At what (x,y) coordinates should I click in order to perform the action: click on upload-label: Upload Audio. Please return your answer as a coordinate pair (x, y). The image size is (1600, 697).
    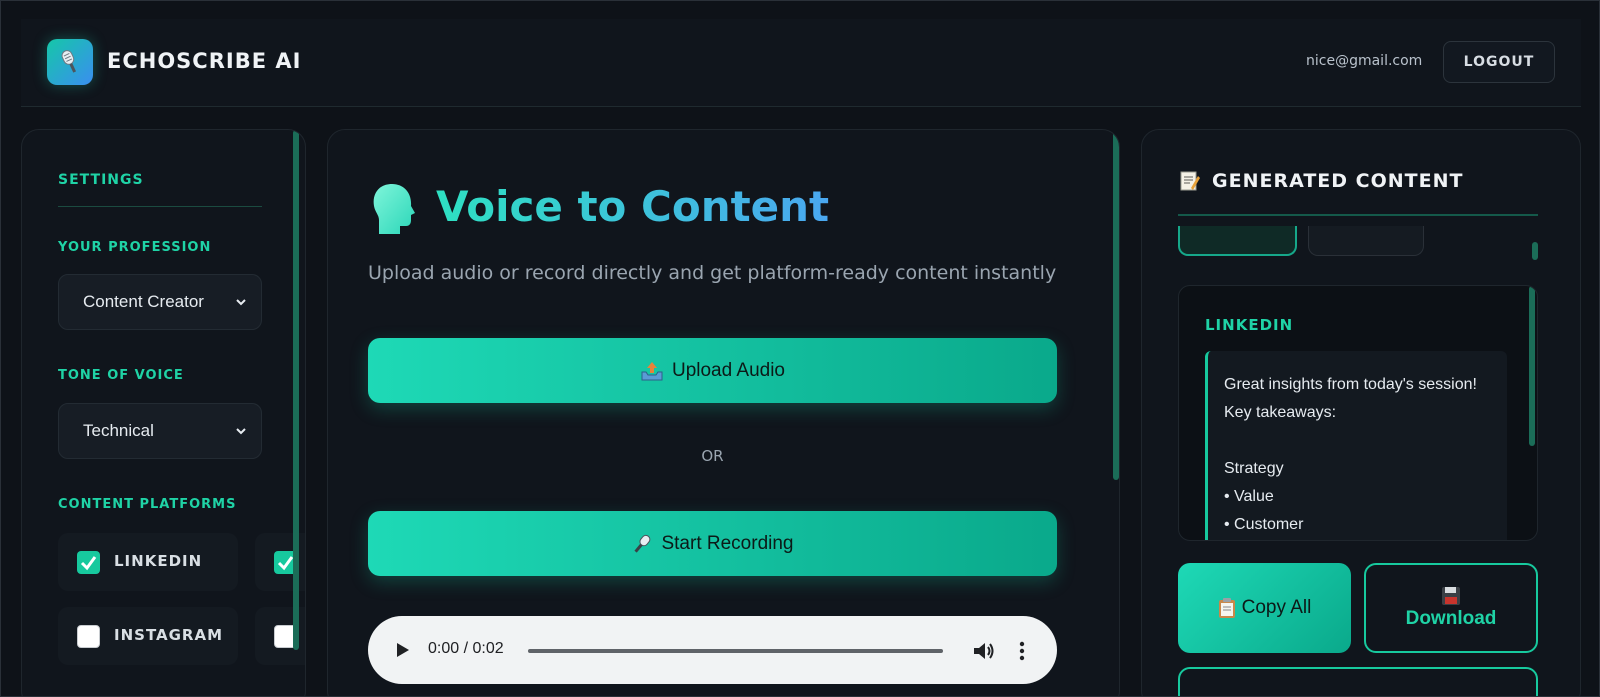
    Looking at the image, I should click on (728, 370).